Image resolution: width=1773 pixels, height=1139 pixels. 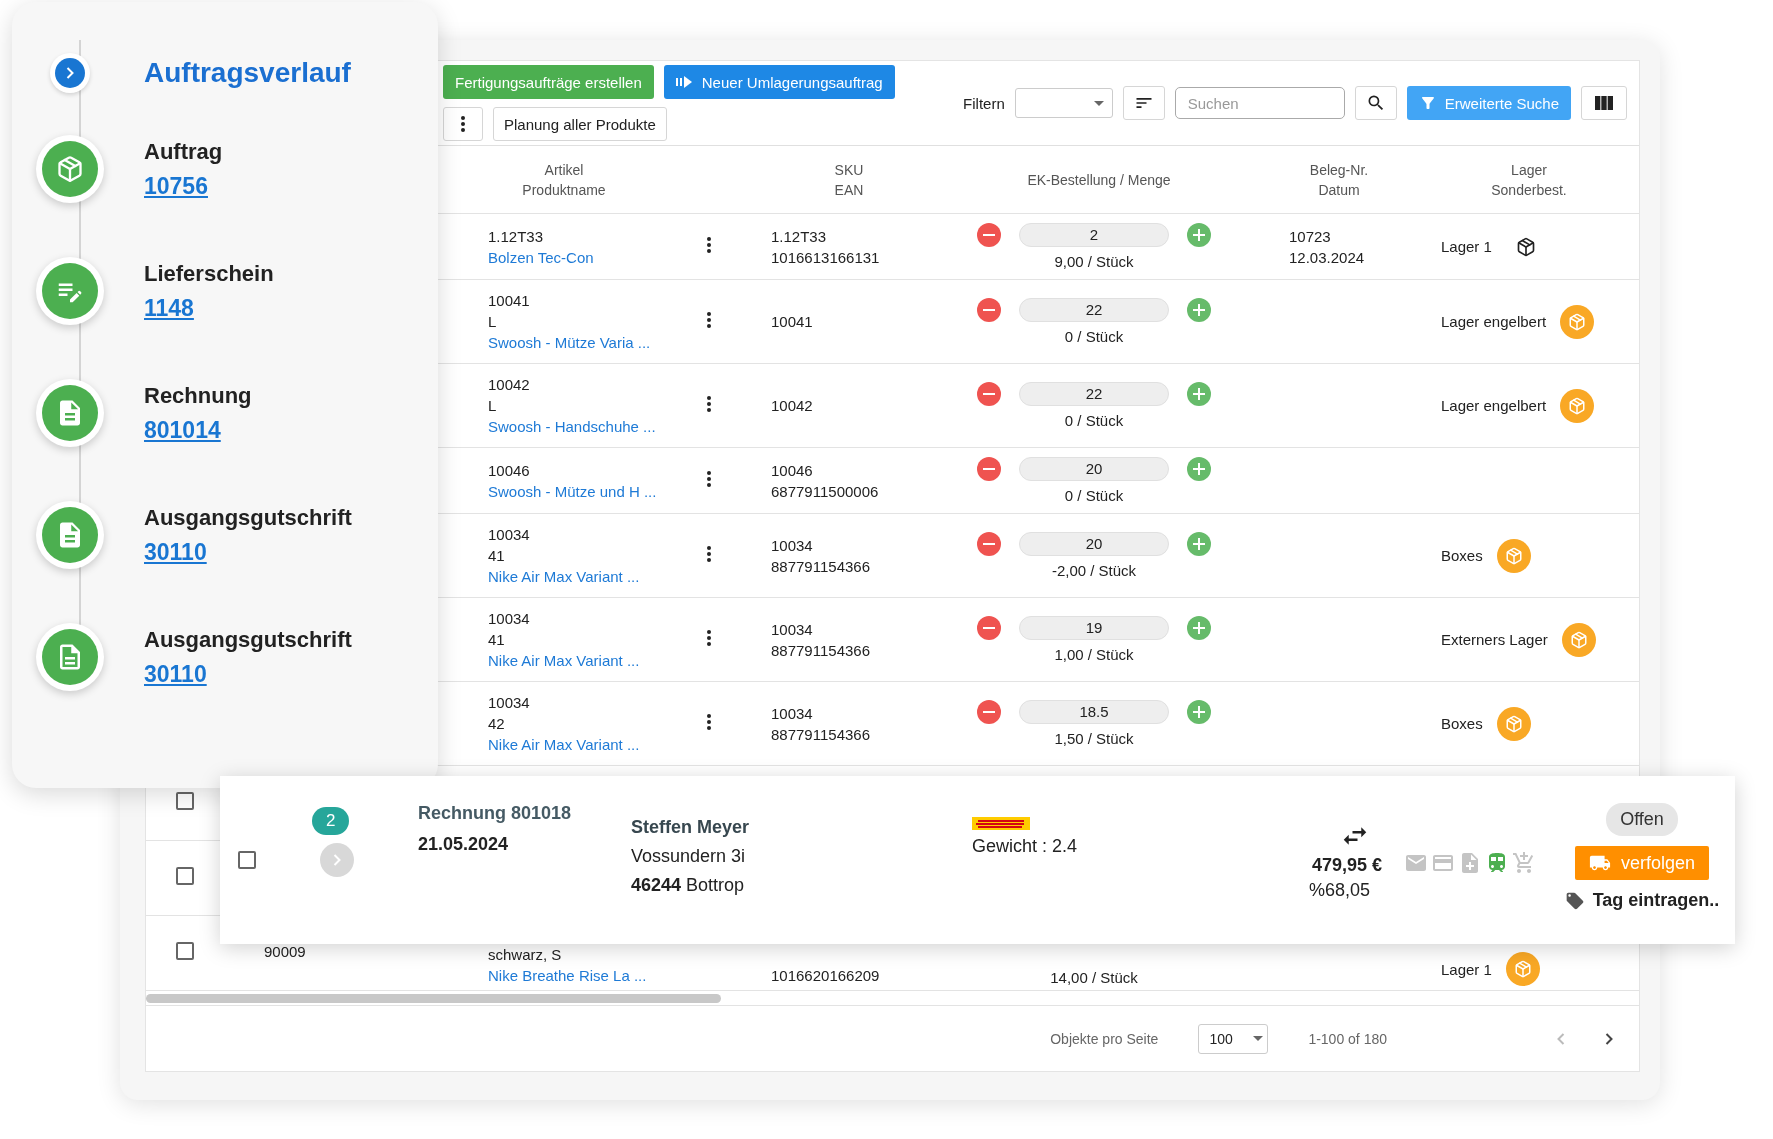 I want to click on column-header: EK-Bestellung / Menge, so click(x=1099, y=180).